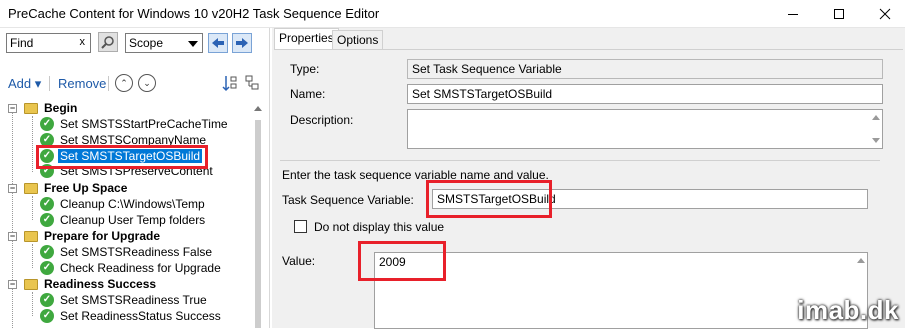 Image resolution: width=905 pixels, height=329 pixels. I want to click on scope-value: Scope, so click(146, 43).